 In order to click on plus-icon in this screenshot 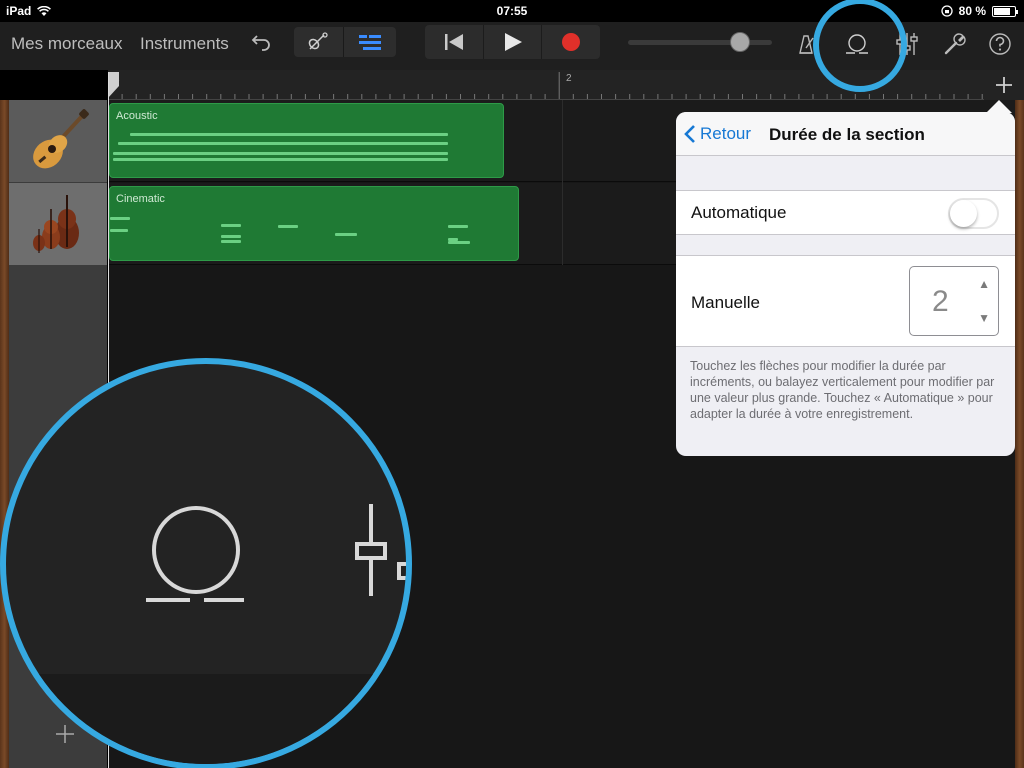, I will do `click(1004, 85)`.